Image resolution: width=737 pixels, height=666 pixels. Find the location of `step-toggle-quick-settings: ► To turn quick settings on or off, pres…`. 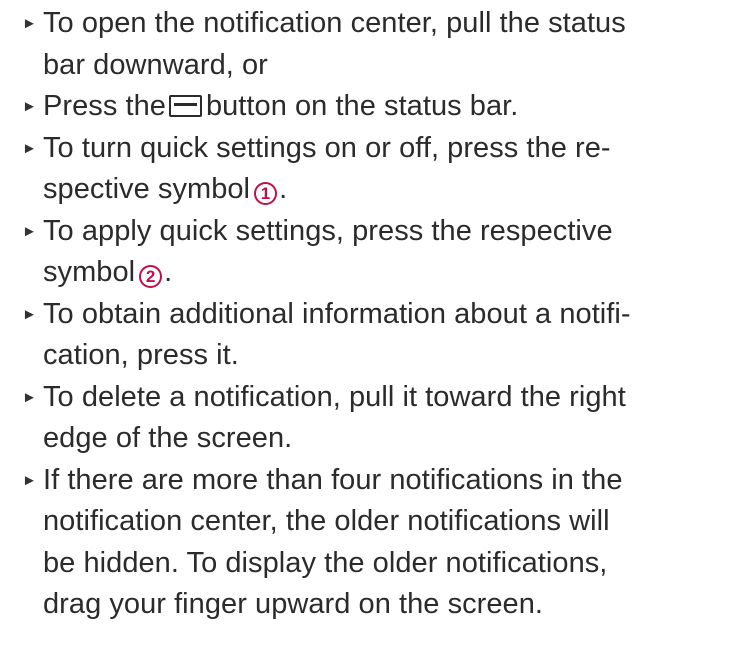

step-toggle-quick-settings: ► To turn quick settings on or off, pres… is located at coordinates (374, 169).